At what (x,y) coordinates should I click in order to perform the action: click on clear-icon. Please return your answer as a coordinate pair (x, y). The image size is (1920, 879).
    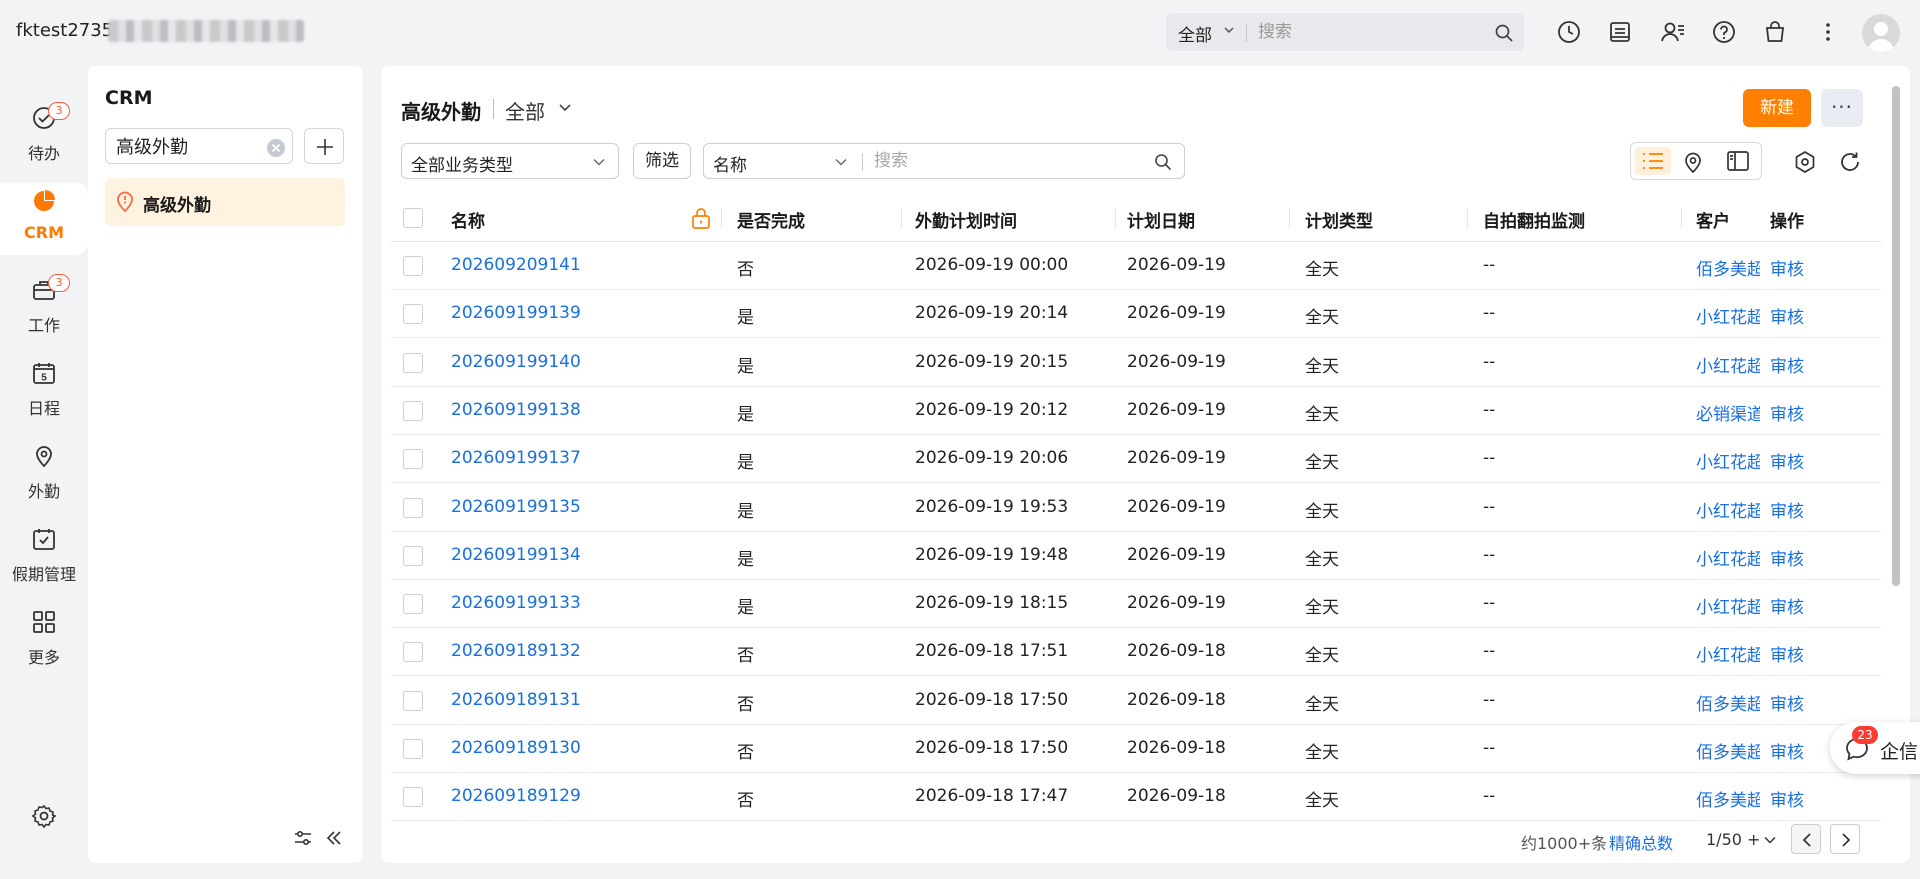
    Looking at the image, I should click on (276, 148).